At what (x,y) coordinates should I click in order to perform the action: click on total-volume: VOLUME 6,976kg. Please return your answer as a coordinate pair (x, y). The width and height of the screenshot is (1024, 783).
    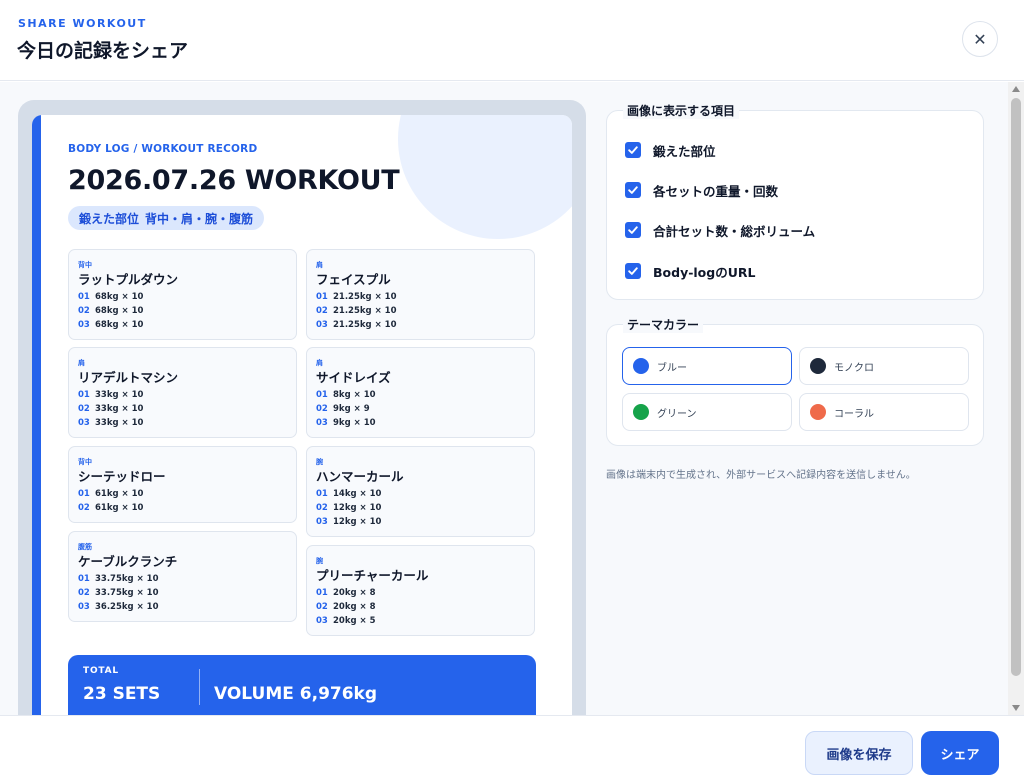
    Looking at the image, I should click on (296, 694).